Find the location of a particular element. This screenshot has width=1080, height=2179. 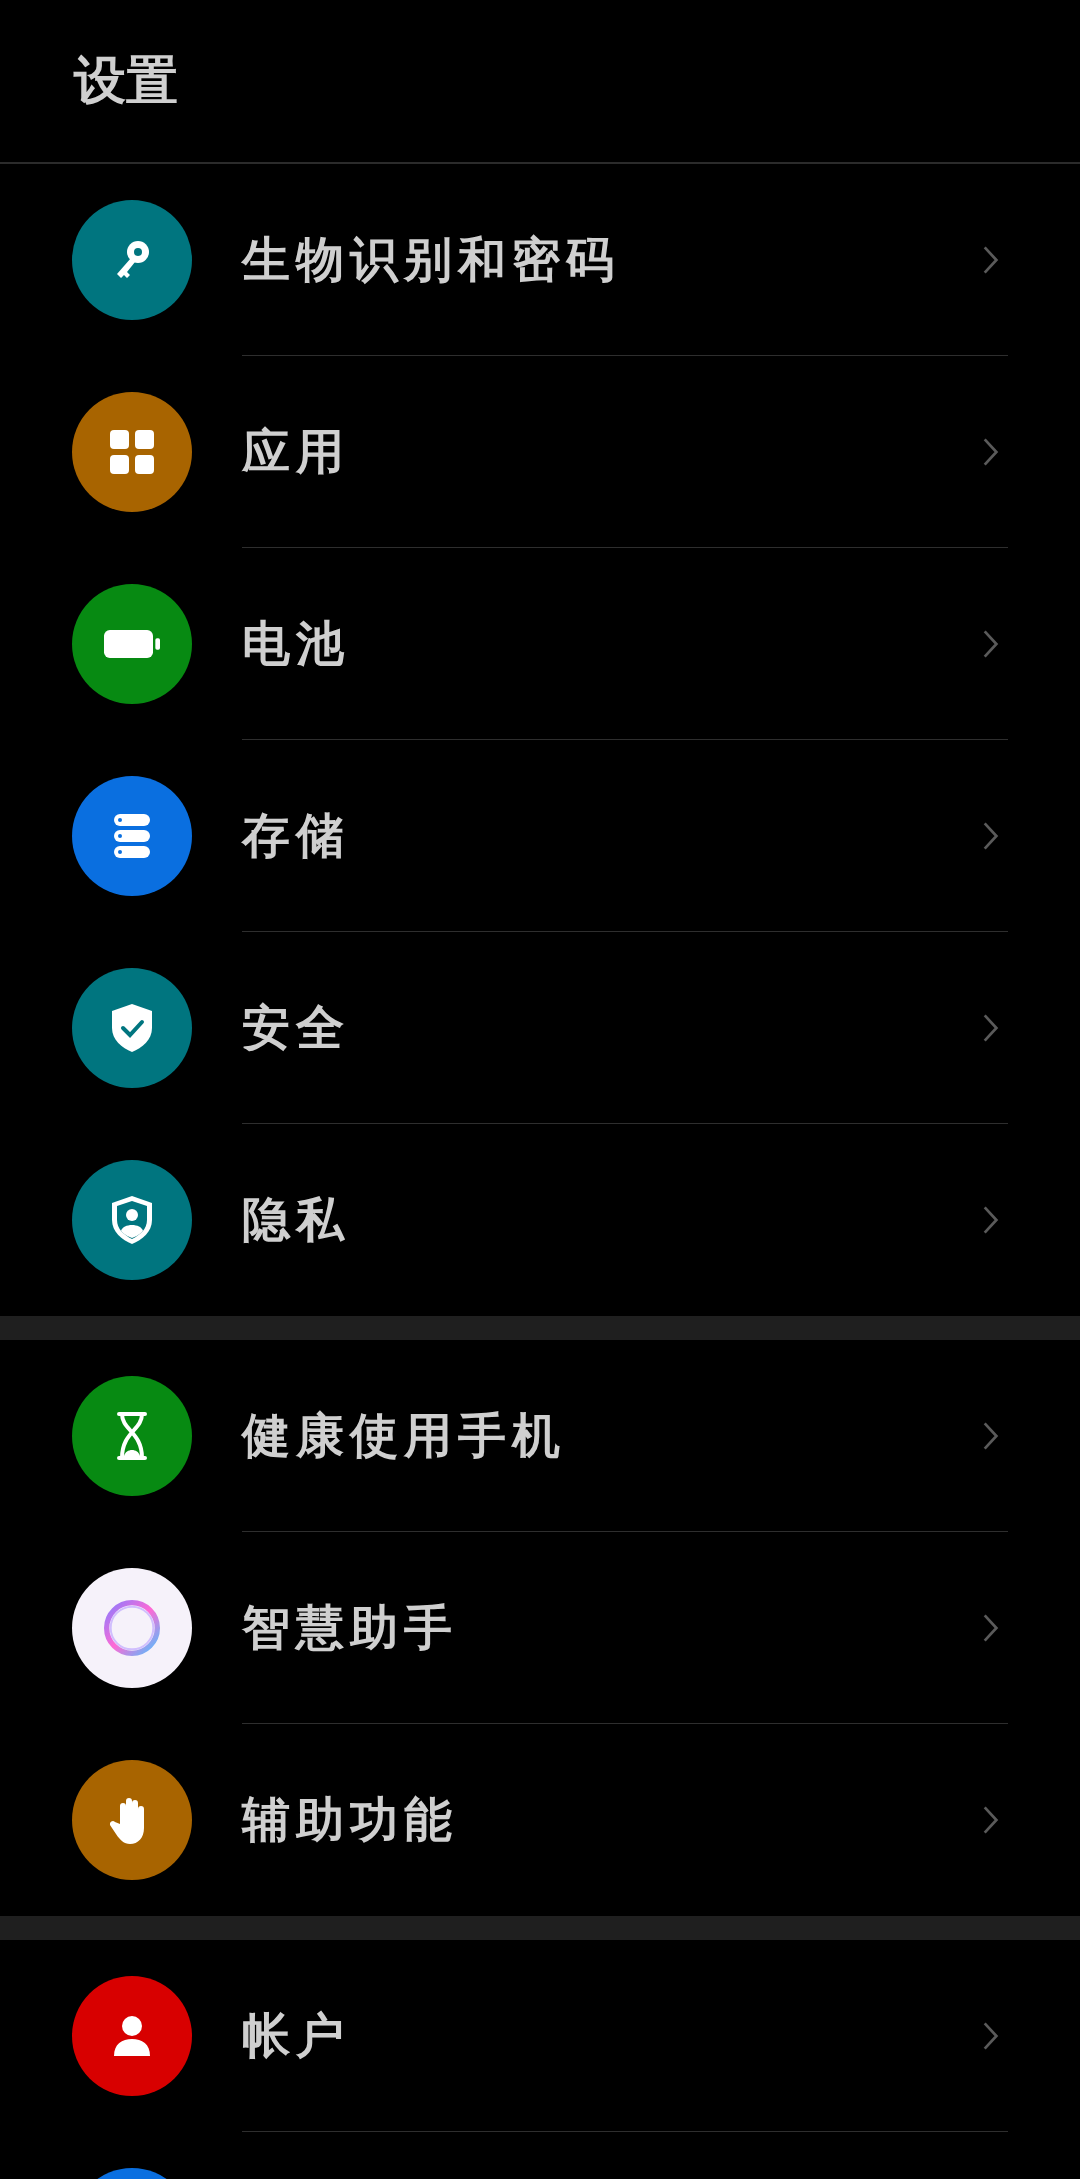

settings-item-label: 辅助功能 is located at coordinates (350, 1820).